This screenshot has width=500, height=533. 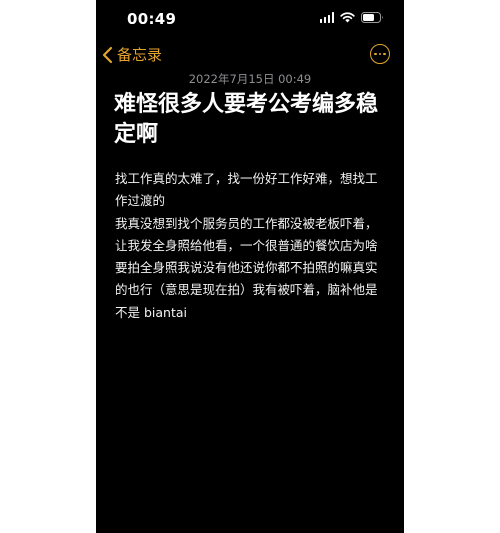 What do you see at coordinates (347, 17) in the screenshot?
I see `wifi-icon` at bounding box center [347, 17].